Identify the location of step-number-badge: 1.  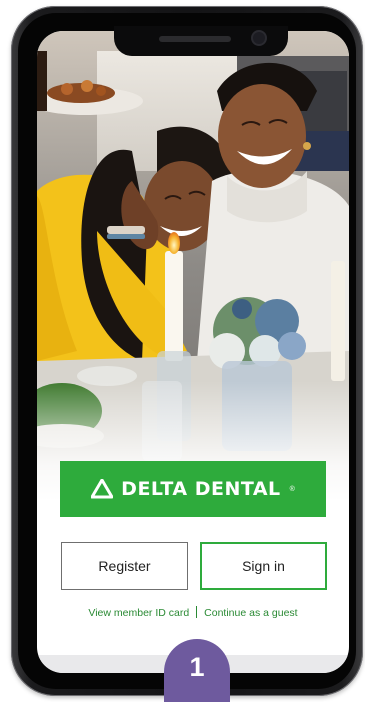
(197, 670).